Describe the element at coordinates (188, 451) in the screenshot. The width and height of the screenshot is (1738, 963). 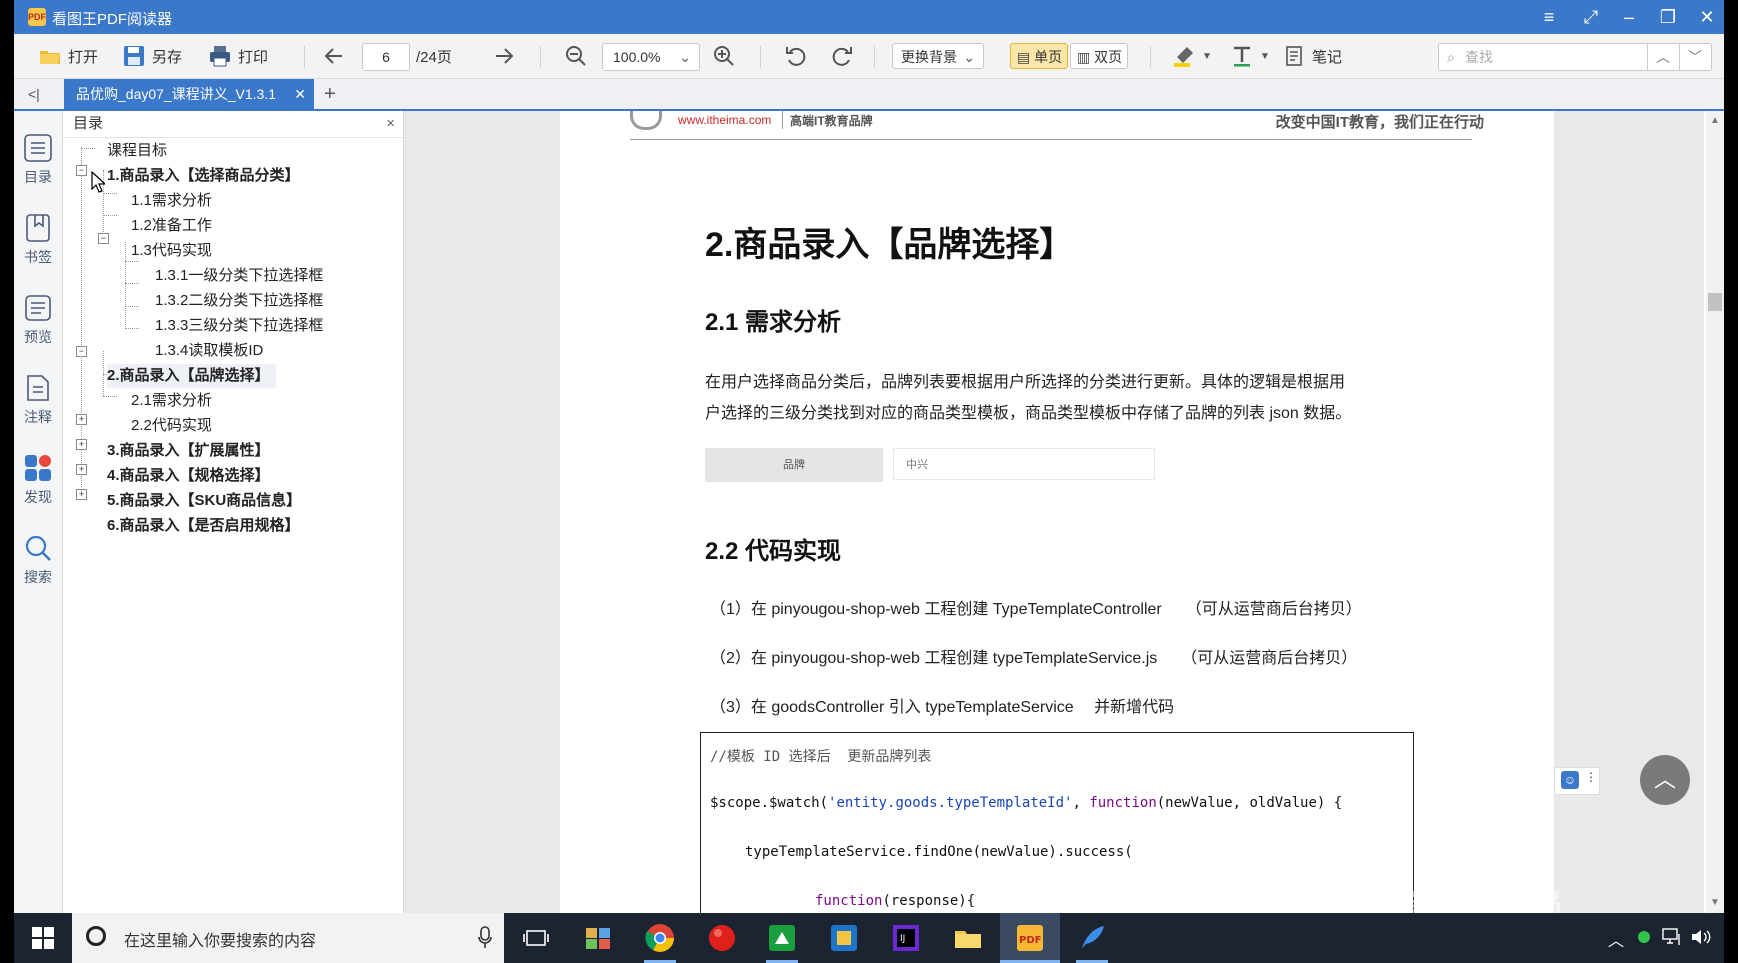
I see `toc-item: 3.商品录入【扩展属性】` at that location.